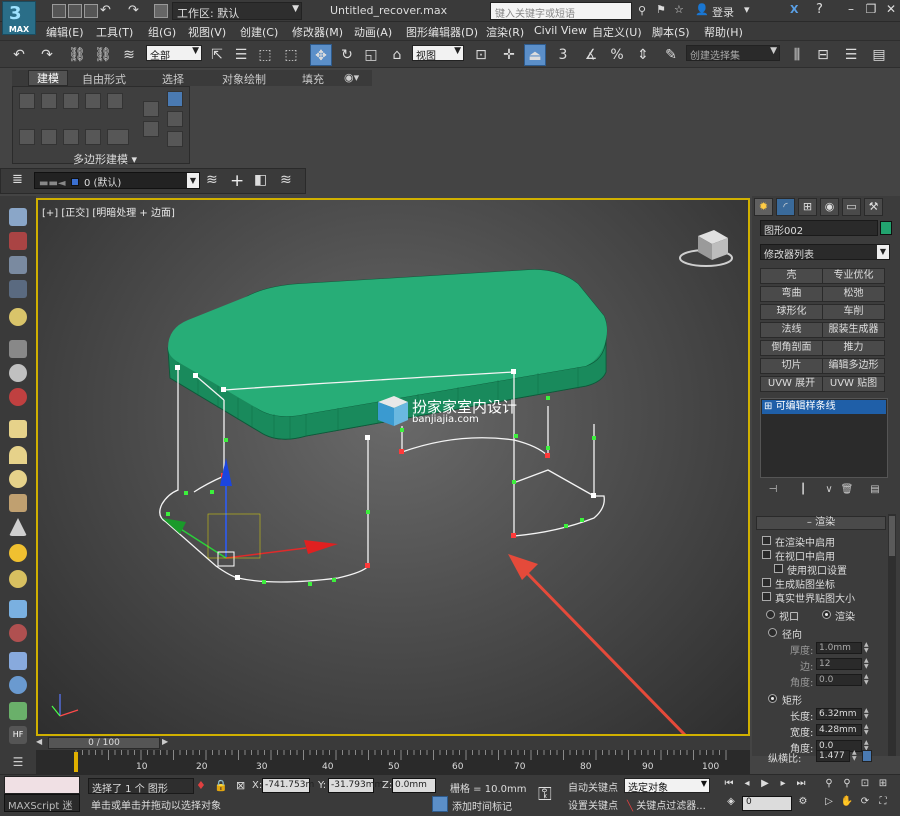  I want to click on object-name-field: 图形002, so click(819, 228).